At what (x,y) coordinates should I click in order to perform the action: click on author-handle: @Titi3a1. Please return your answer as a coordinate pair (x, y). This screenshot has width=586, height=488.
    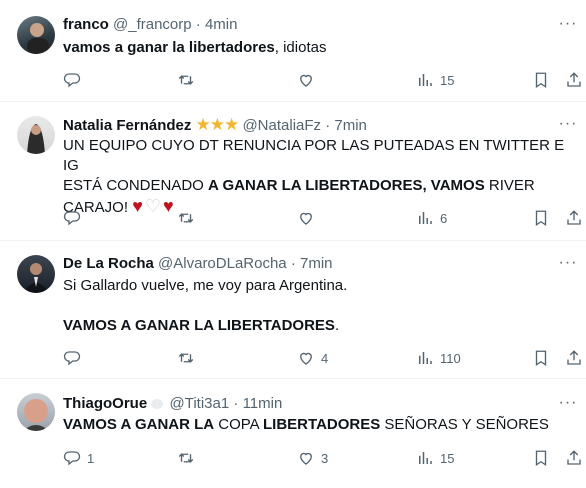
    Looking at the image, I should click on (200, 403).